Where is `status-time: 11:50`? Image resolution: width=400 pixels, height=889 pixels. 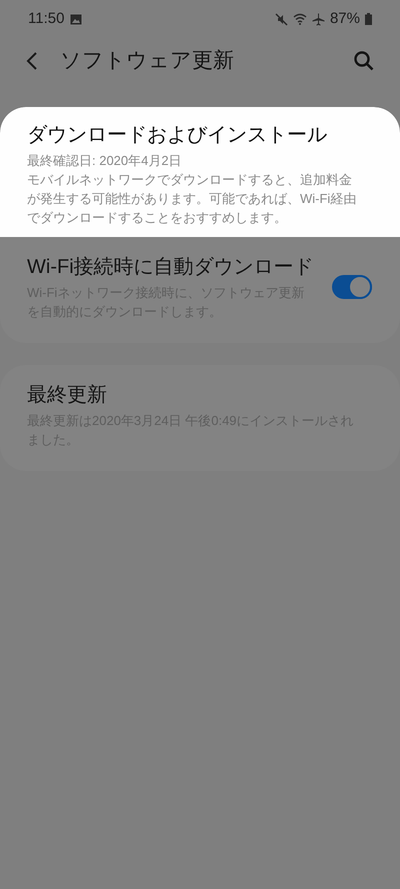 status-time: 11:50 is located at coordinates (46, 18).